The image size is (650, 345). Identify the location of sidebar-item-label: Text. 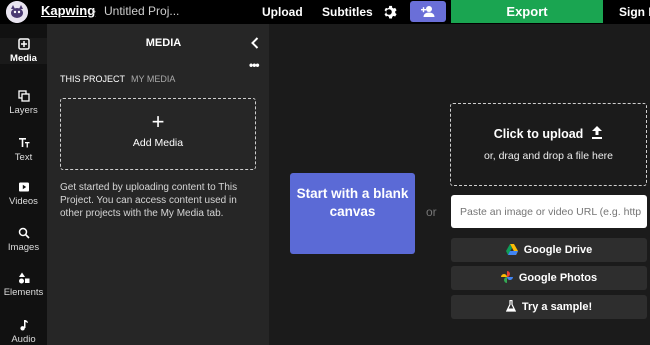
(23, 157).